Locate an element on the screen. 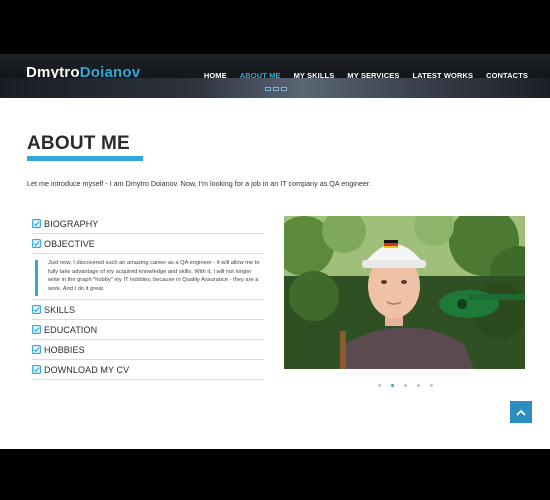 The width and height of the screenshot is (550, 500). accordion-label: DOWNLOAD MY CV is located at coordinates (87, 369).